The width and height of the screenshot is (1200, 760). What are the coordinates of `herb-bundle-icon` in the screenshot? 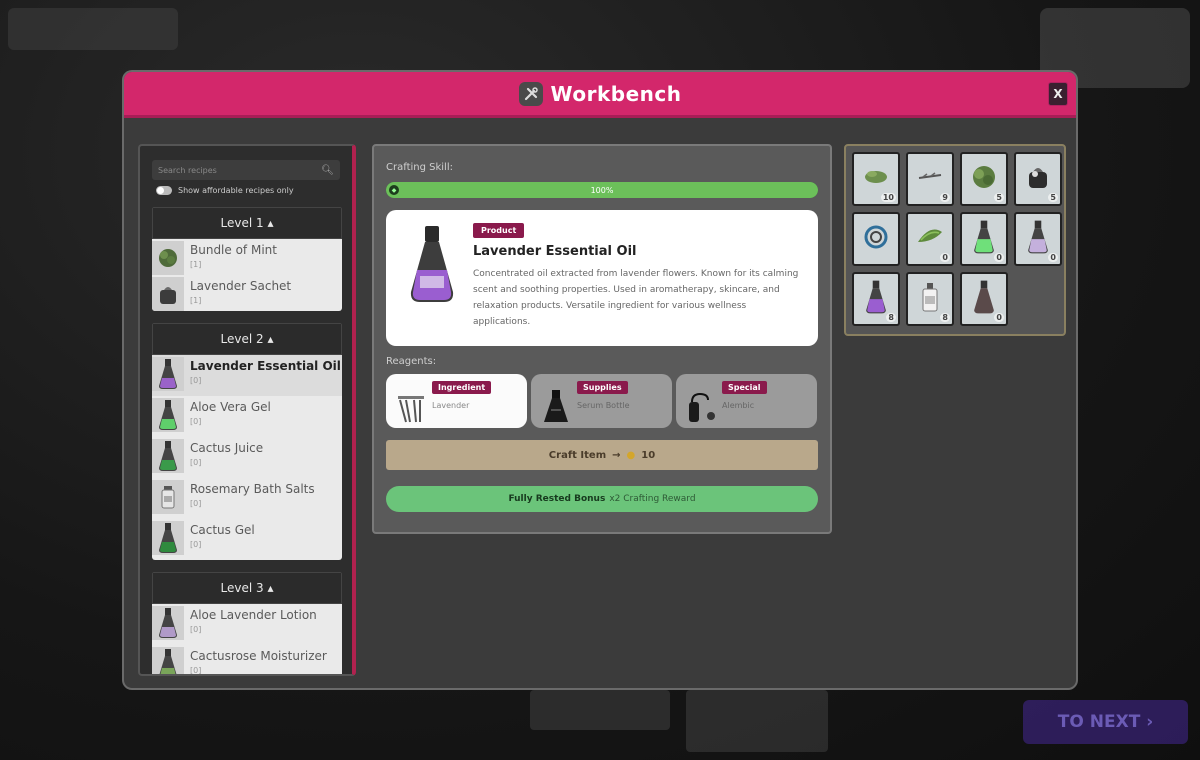 It's located at (984, 179).